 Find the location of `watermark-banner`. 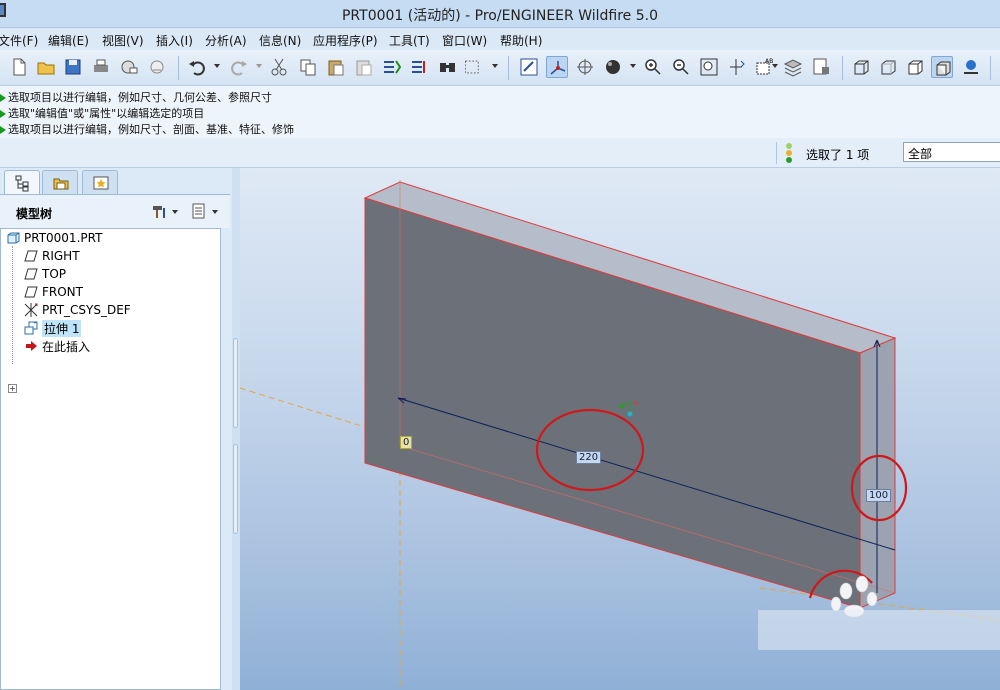

watermark-banner is located at coordinates (879, 630).